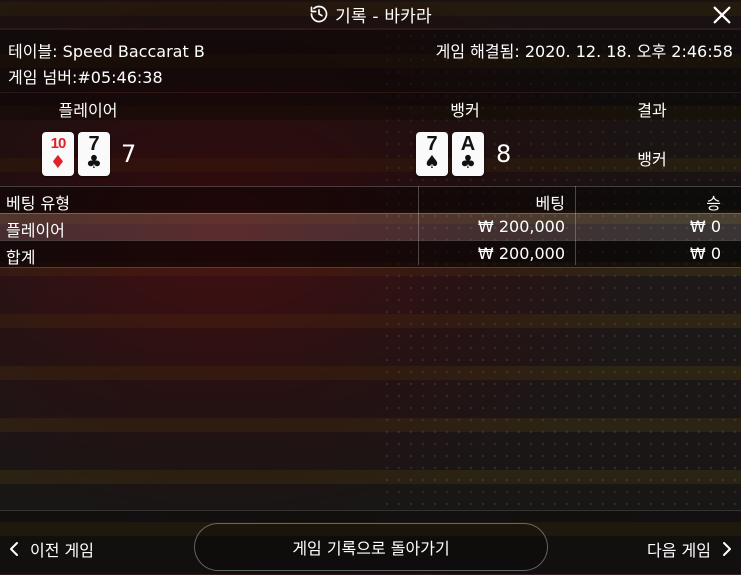 This screenshot has width=741, height=575. Describe the element at coordinates (88, 110) in the screenshot. I see `player-header: 플레이어` at that location.